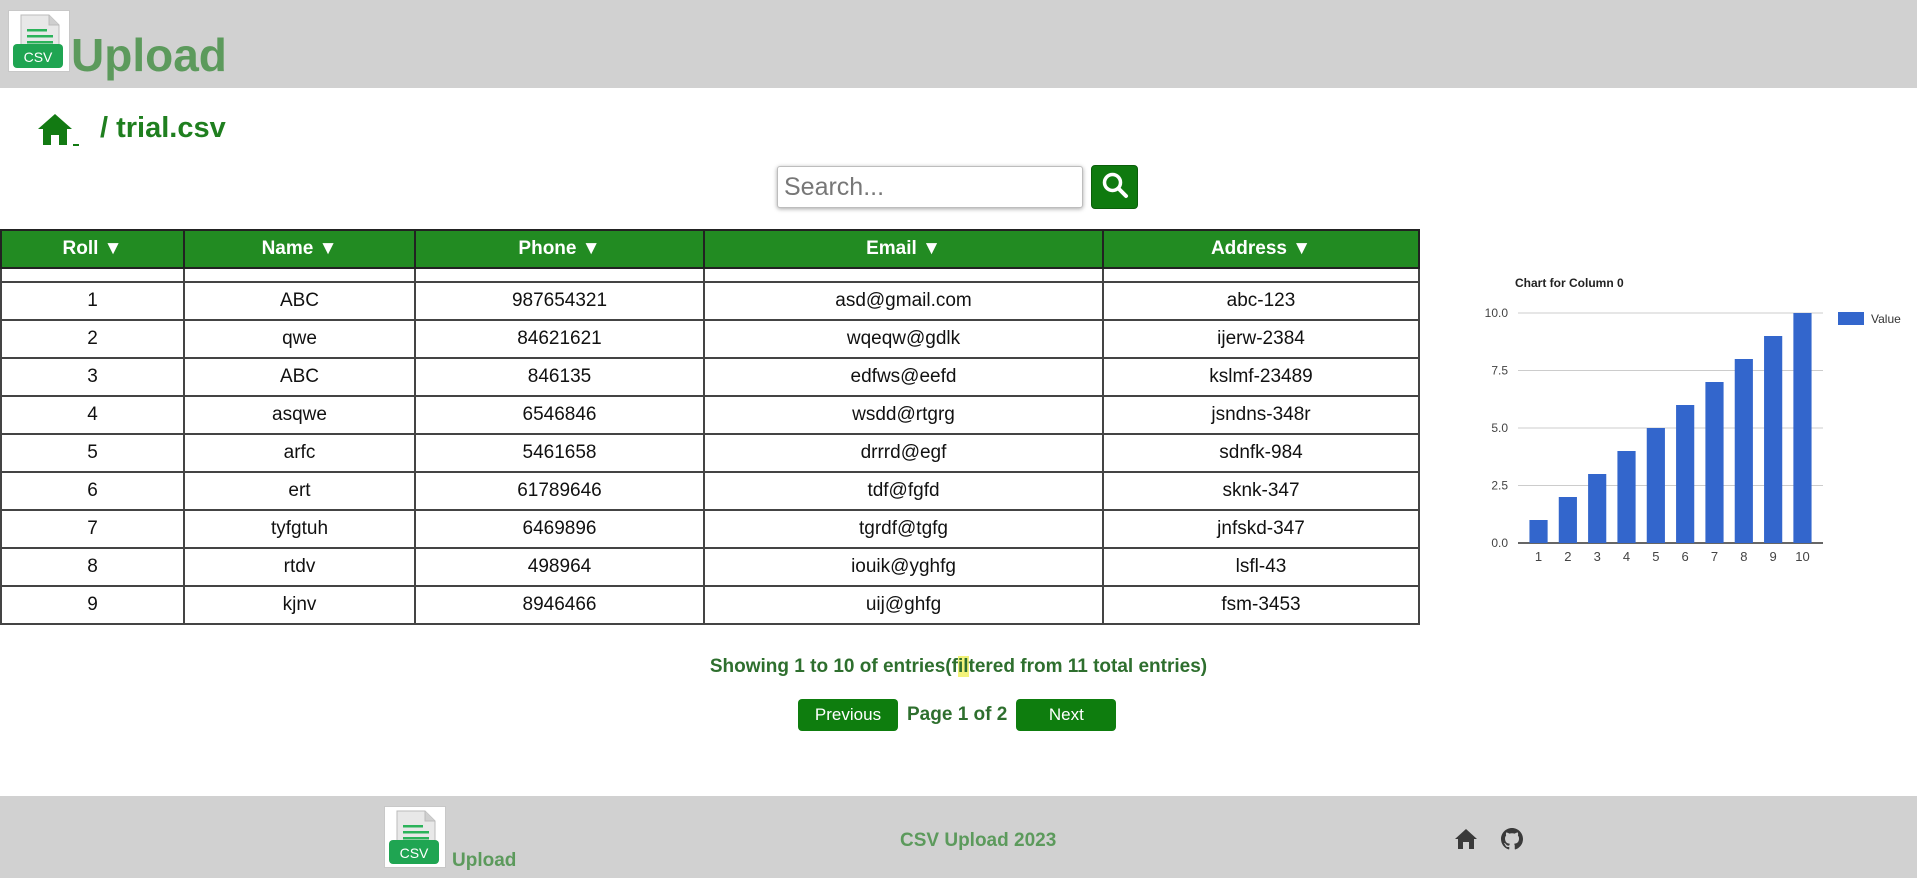 This screenshot has width=1917, height=878. I want to click on page-label: Page 1 of 2, so click(957, 714).